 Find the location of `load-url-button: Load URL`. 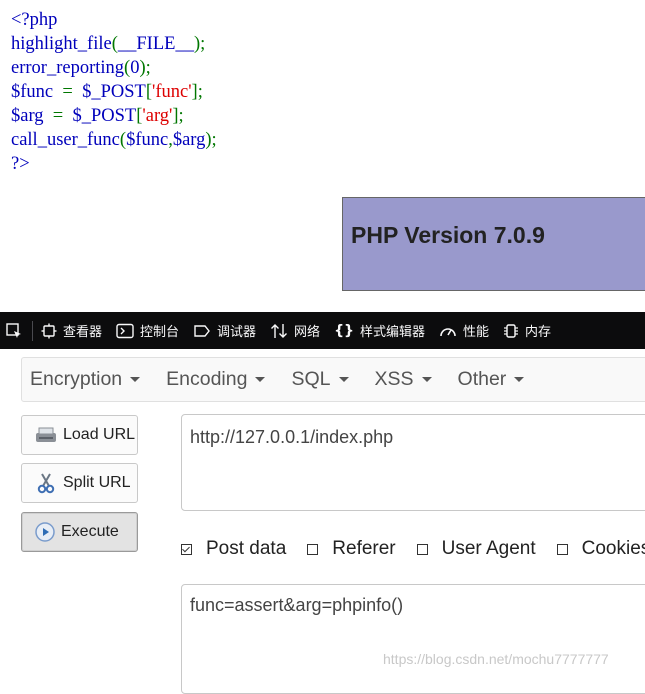

load-url-button: Load URL is located at coordinates (79, 435).